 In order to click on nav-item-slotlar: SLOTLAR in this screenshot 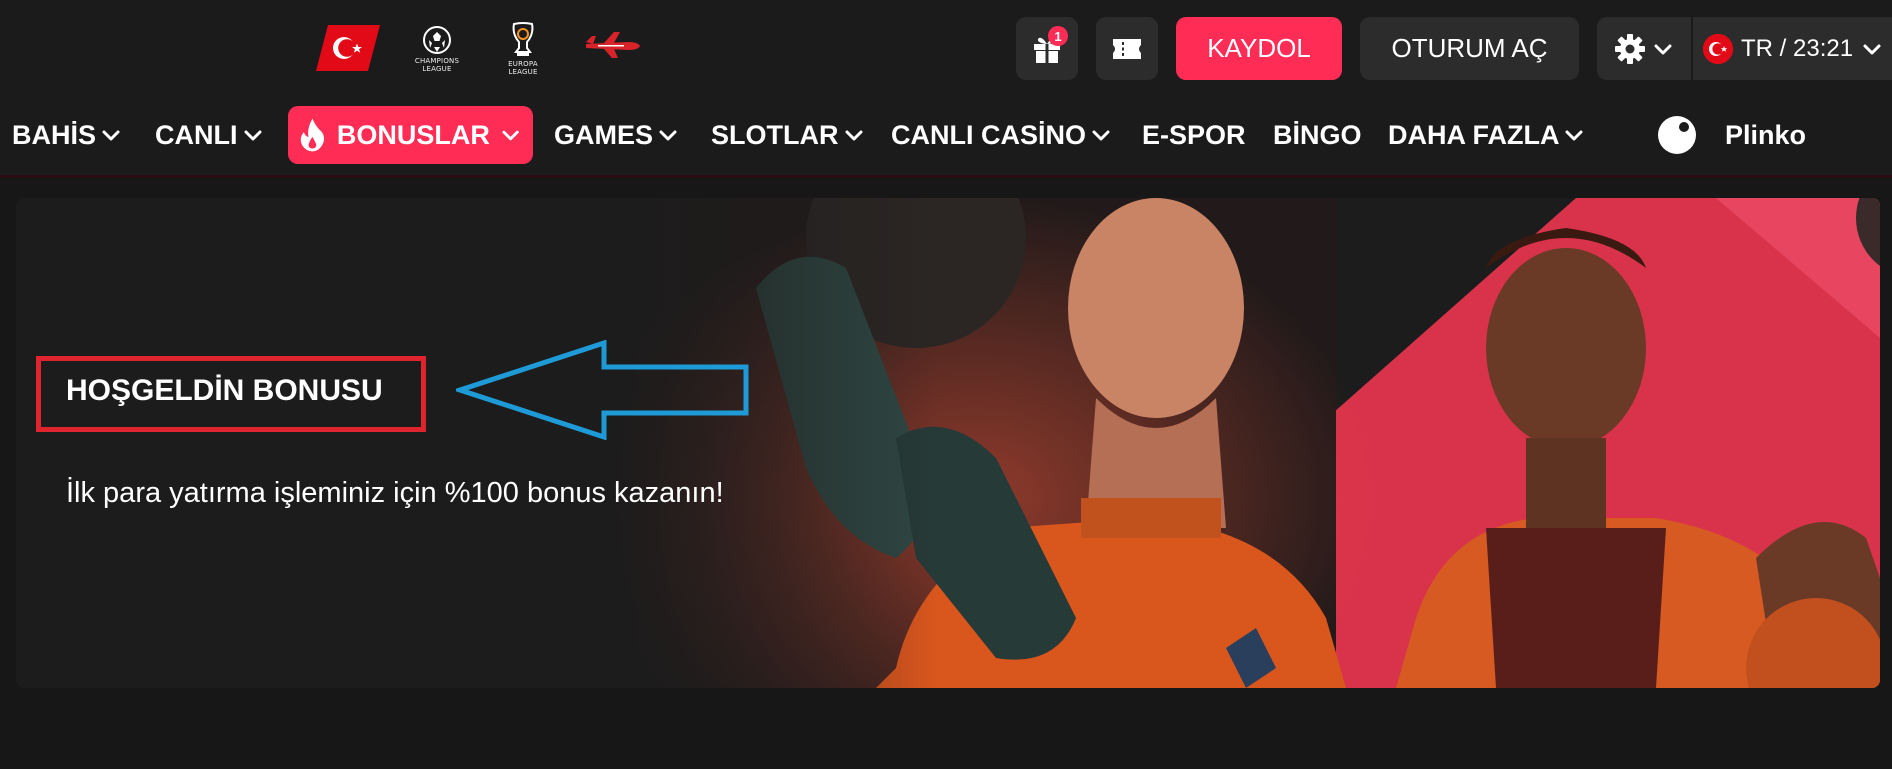, I will do `click(788, 135)`.